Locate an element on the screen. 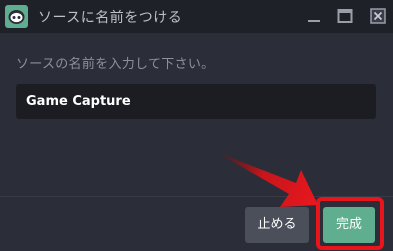 The width and height of the screenshot is (393, 251). stop-button: 止める is located at coordinates (277, 225).